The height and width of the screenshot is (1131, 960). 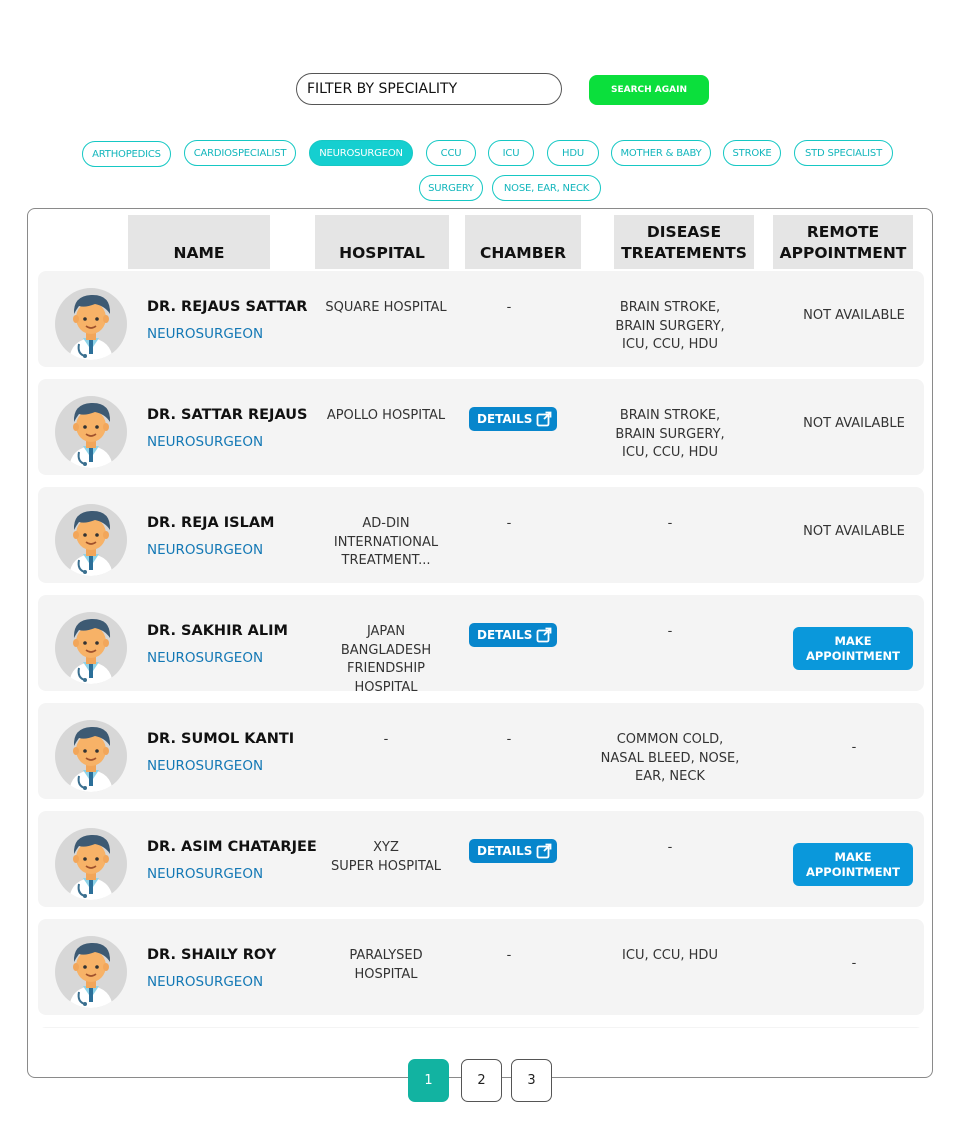 I want to click on header-name: NAME, so click(x=199, y=242).